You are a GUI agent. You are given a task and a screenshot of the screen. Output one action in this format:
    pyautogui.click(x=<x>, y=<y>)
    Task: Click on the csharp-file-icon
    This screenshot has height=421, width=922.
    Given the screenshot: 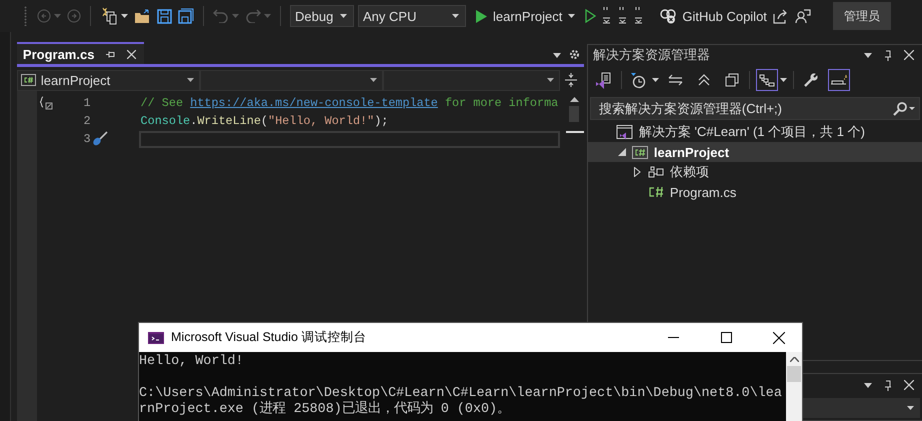 What is the action you would take?
    pyautogui.click(x=656, y=192)
    